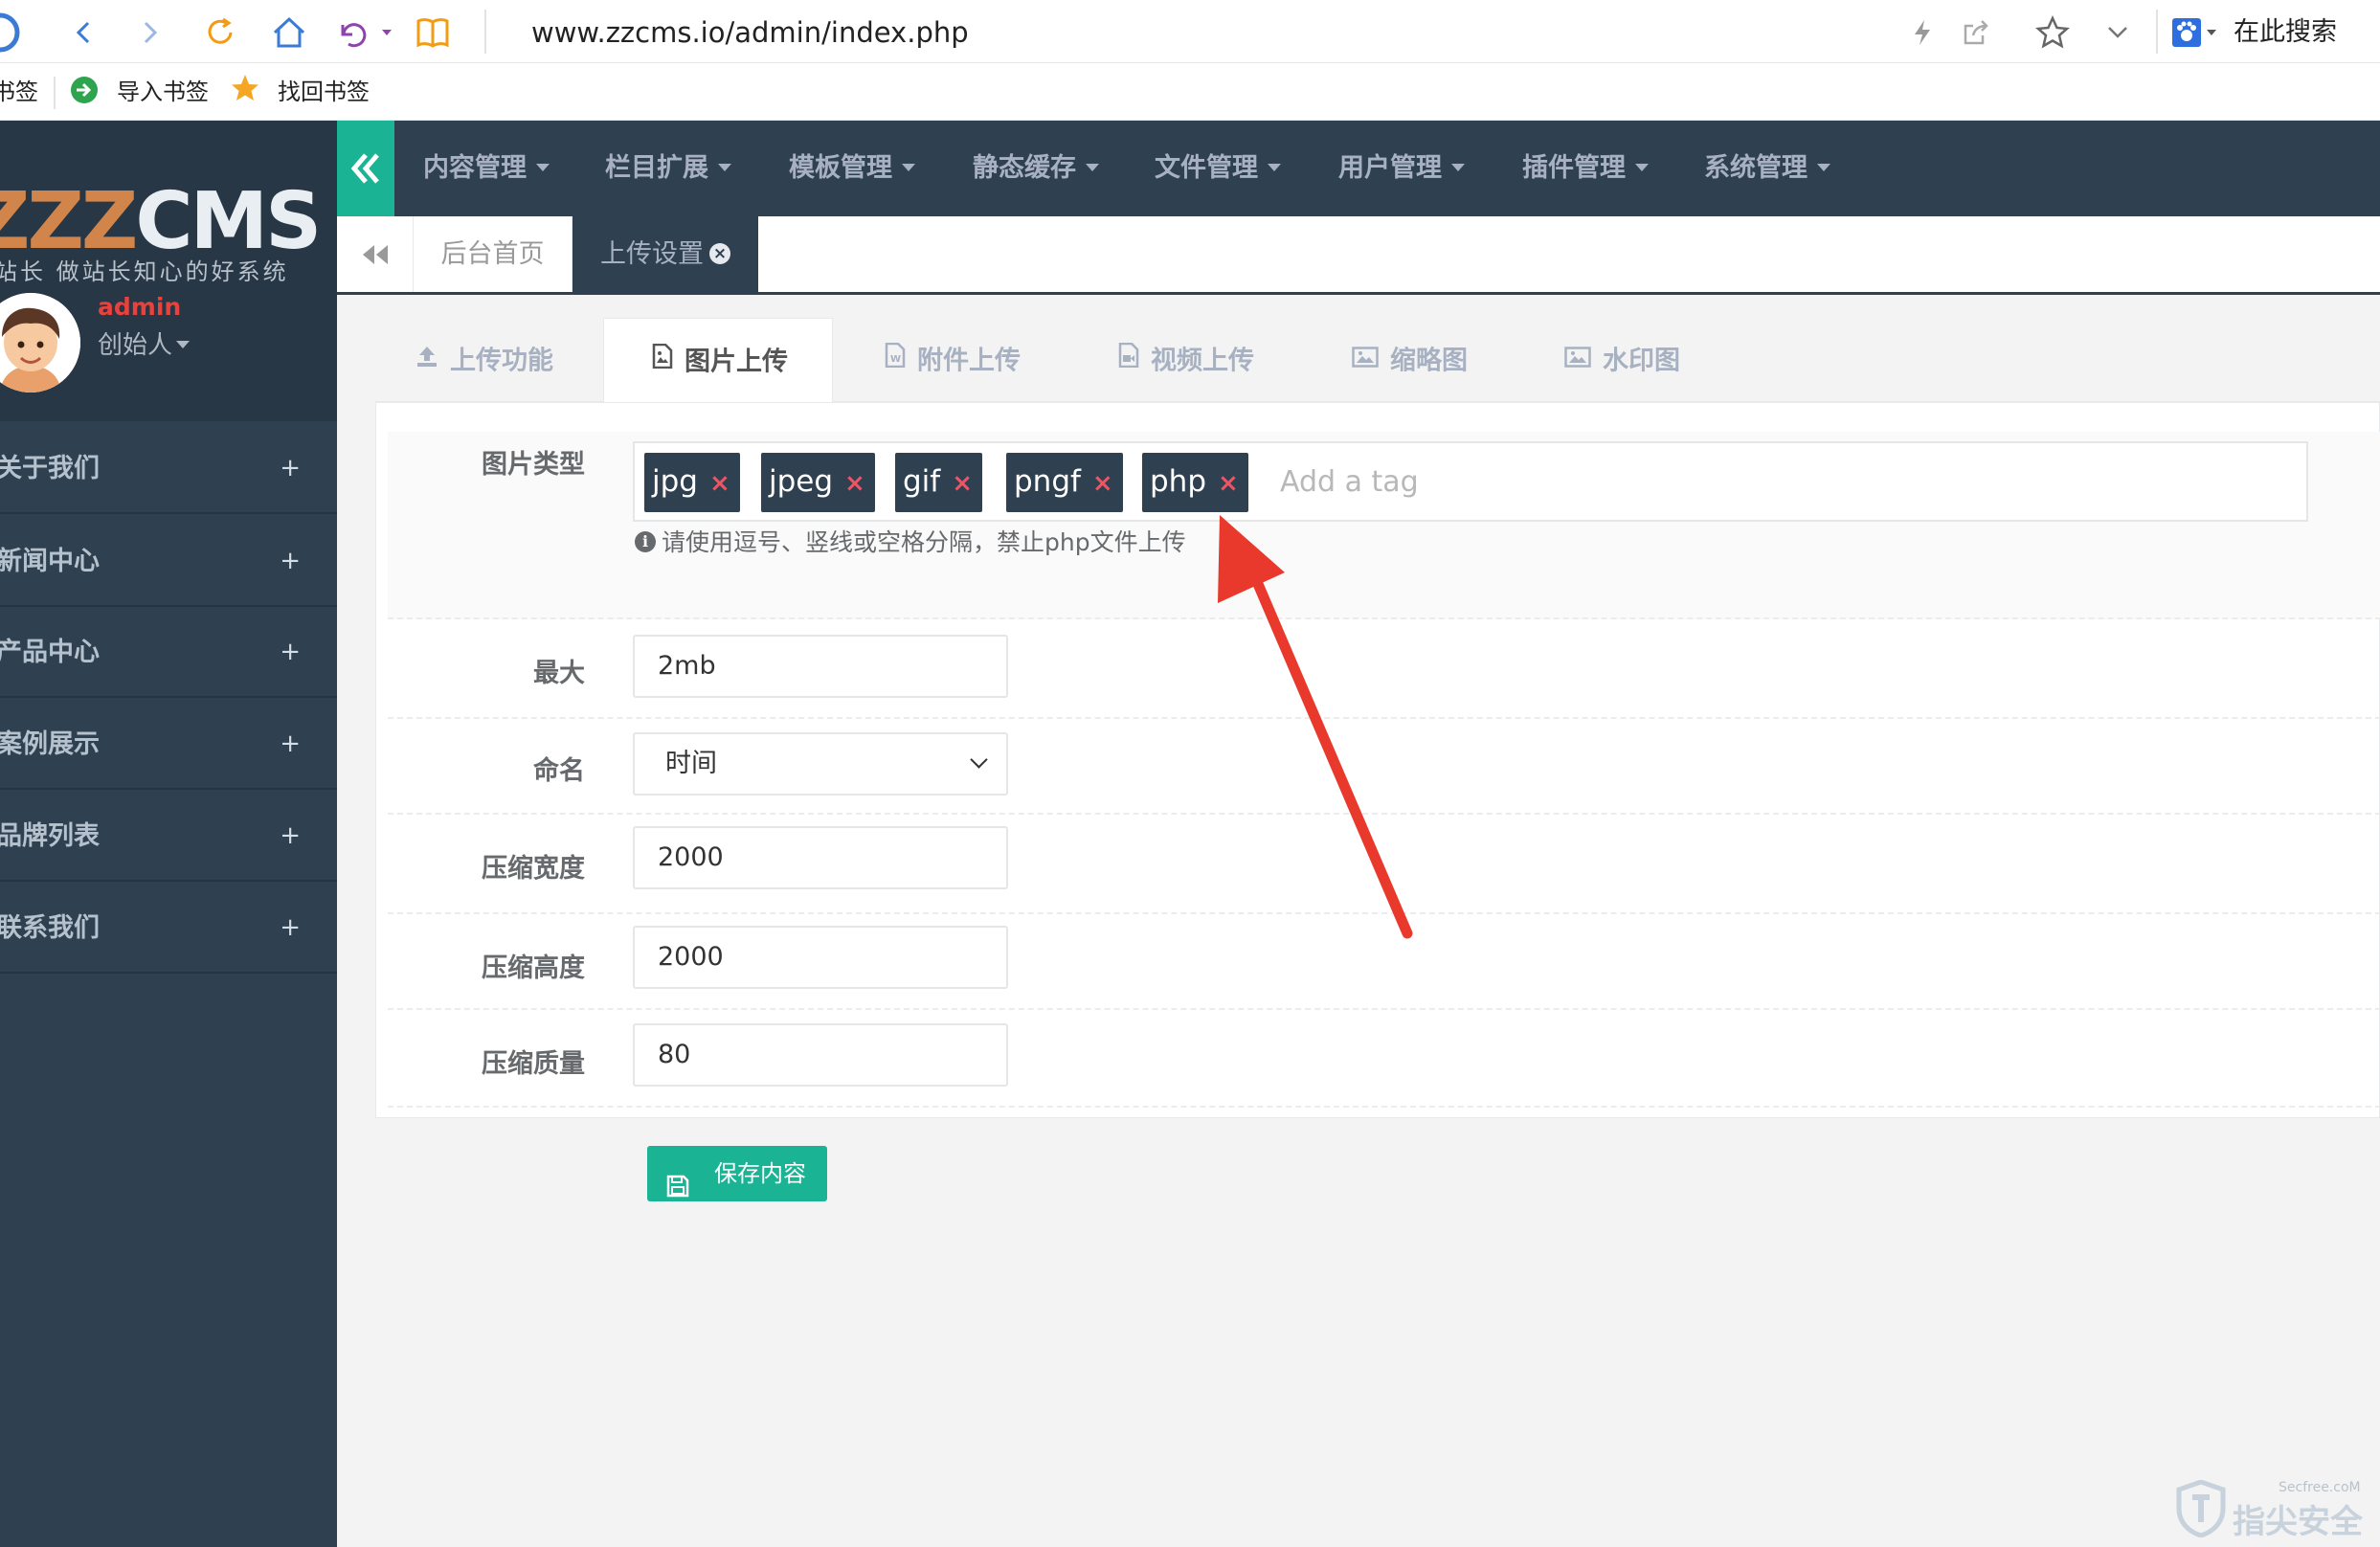  What do you see at coordinates (1350, 483) in the screenshot?
I see `tag-placeholder: Add a tag` at bounding box center [1350, 483].